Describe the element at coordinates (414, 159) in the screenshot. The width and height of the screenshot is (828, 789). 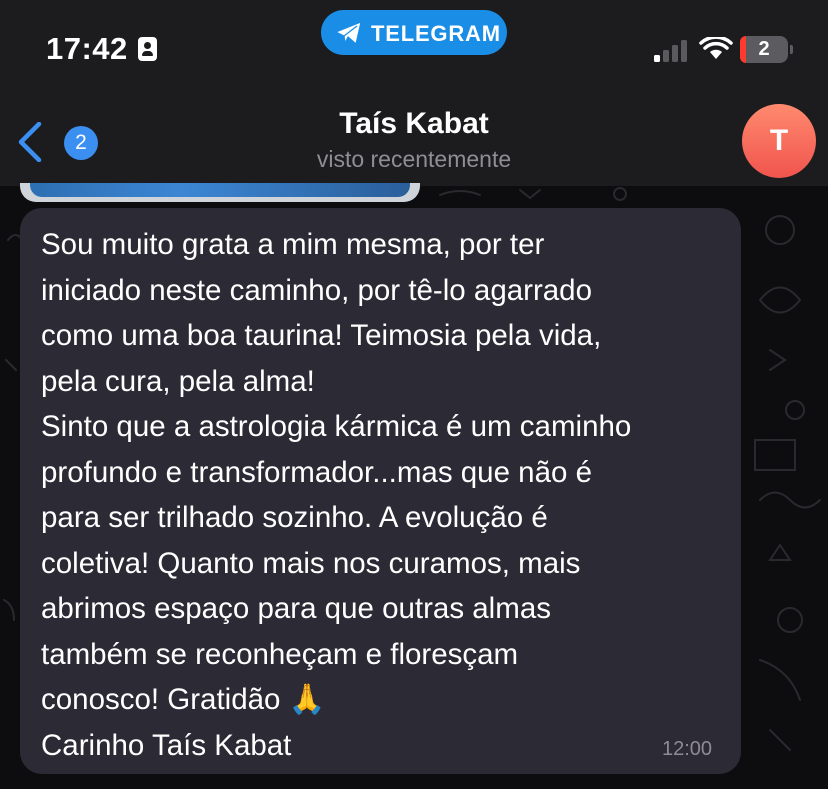
I see `last-seen-status: visto recentemente` at that location.